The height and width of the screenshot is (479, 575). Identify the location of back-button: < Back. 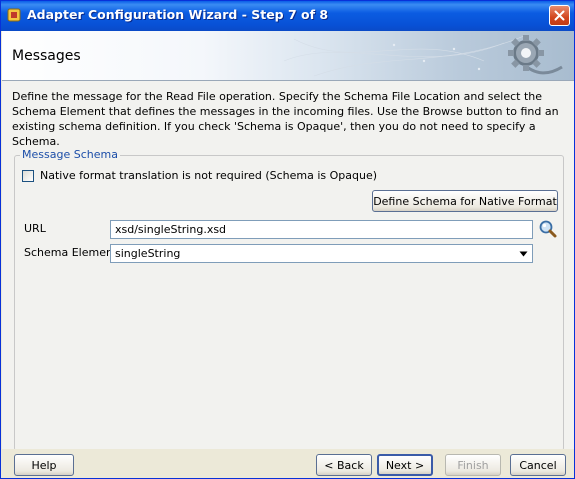
(344, 465).